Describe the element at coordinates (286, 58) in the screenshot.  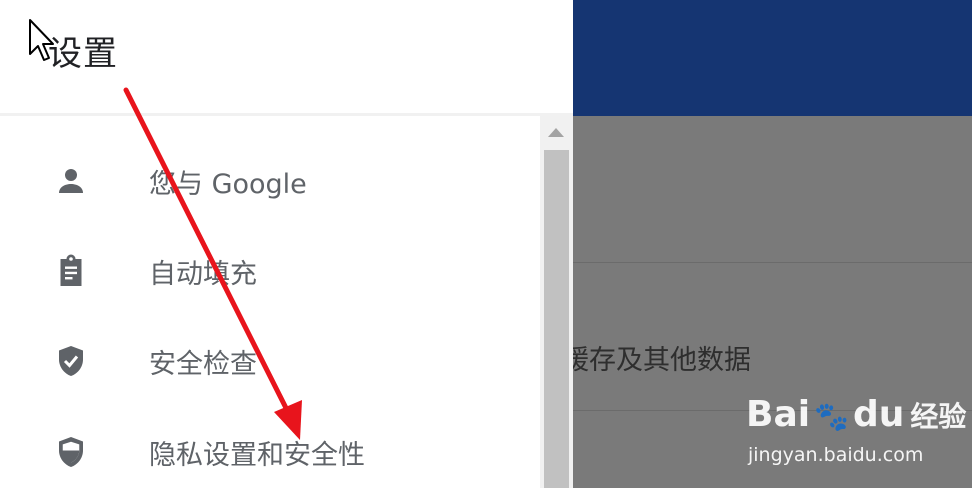
I see `drawer-header: 设置` at that location.